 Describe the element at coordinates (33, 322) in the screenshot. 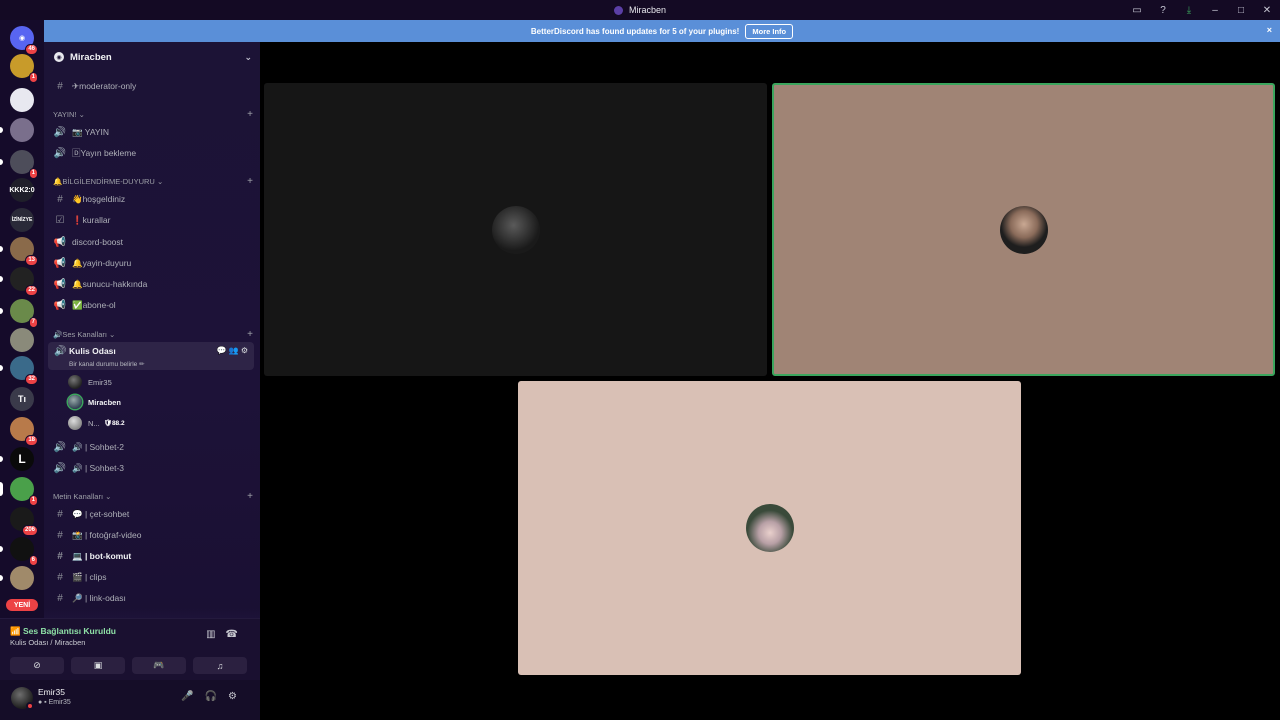

I see `server-badge: 7` at that location.